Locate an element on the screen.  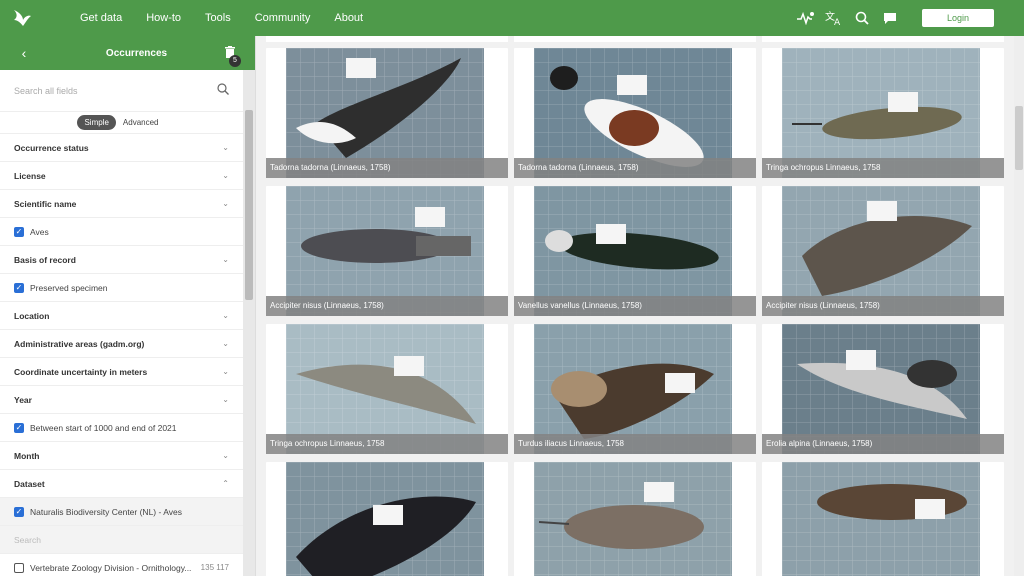
tile-caption: Erolia alpina (Linnaeus, 1758) is located at coordinates (883, 444).